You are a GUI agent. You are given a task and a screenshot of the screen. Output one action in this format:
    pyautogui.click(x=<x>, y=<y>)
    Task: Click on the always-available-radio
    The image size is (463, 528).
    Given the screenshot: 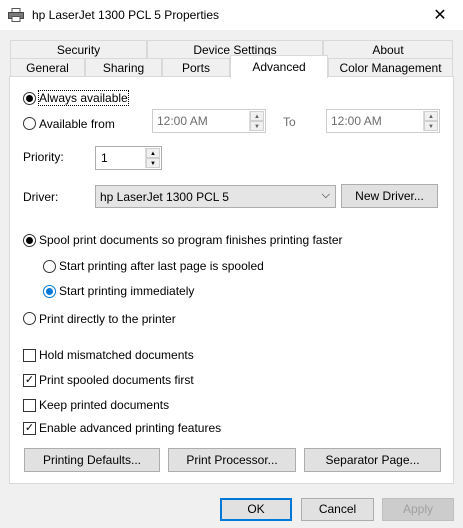 What is the action you would take?
    pyautogui.click(x=29, y=98)
    